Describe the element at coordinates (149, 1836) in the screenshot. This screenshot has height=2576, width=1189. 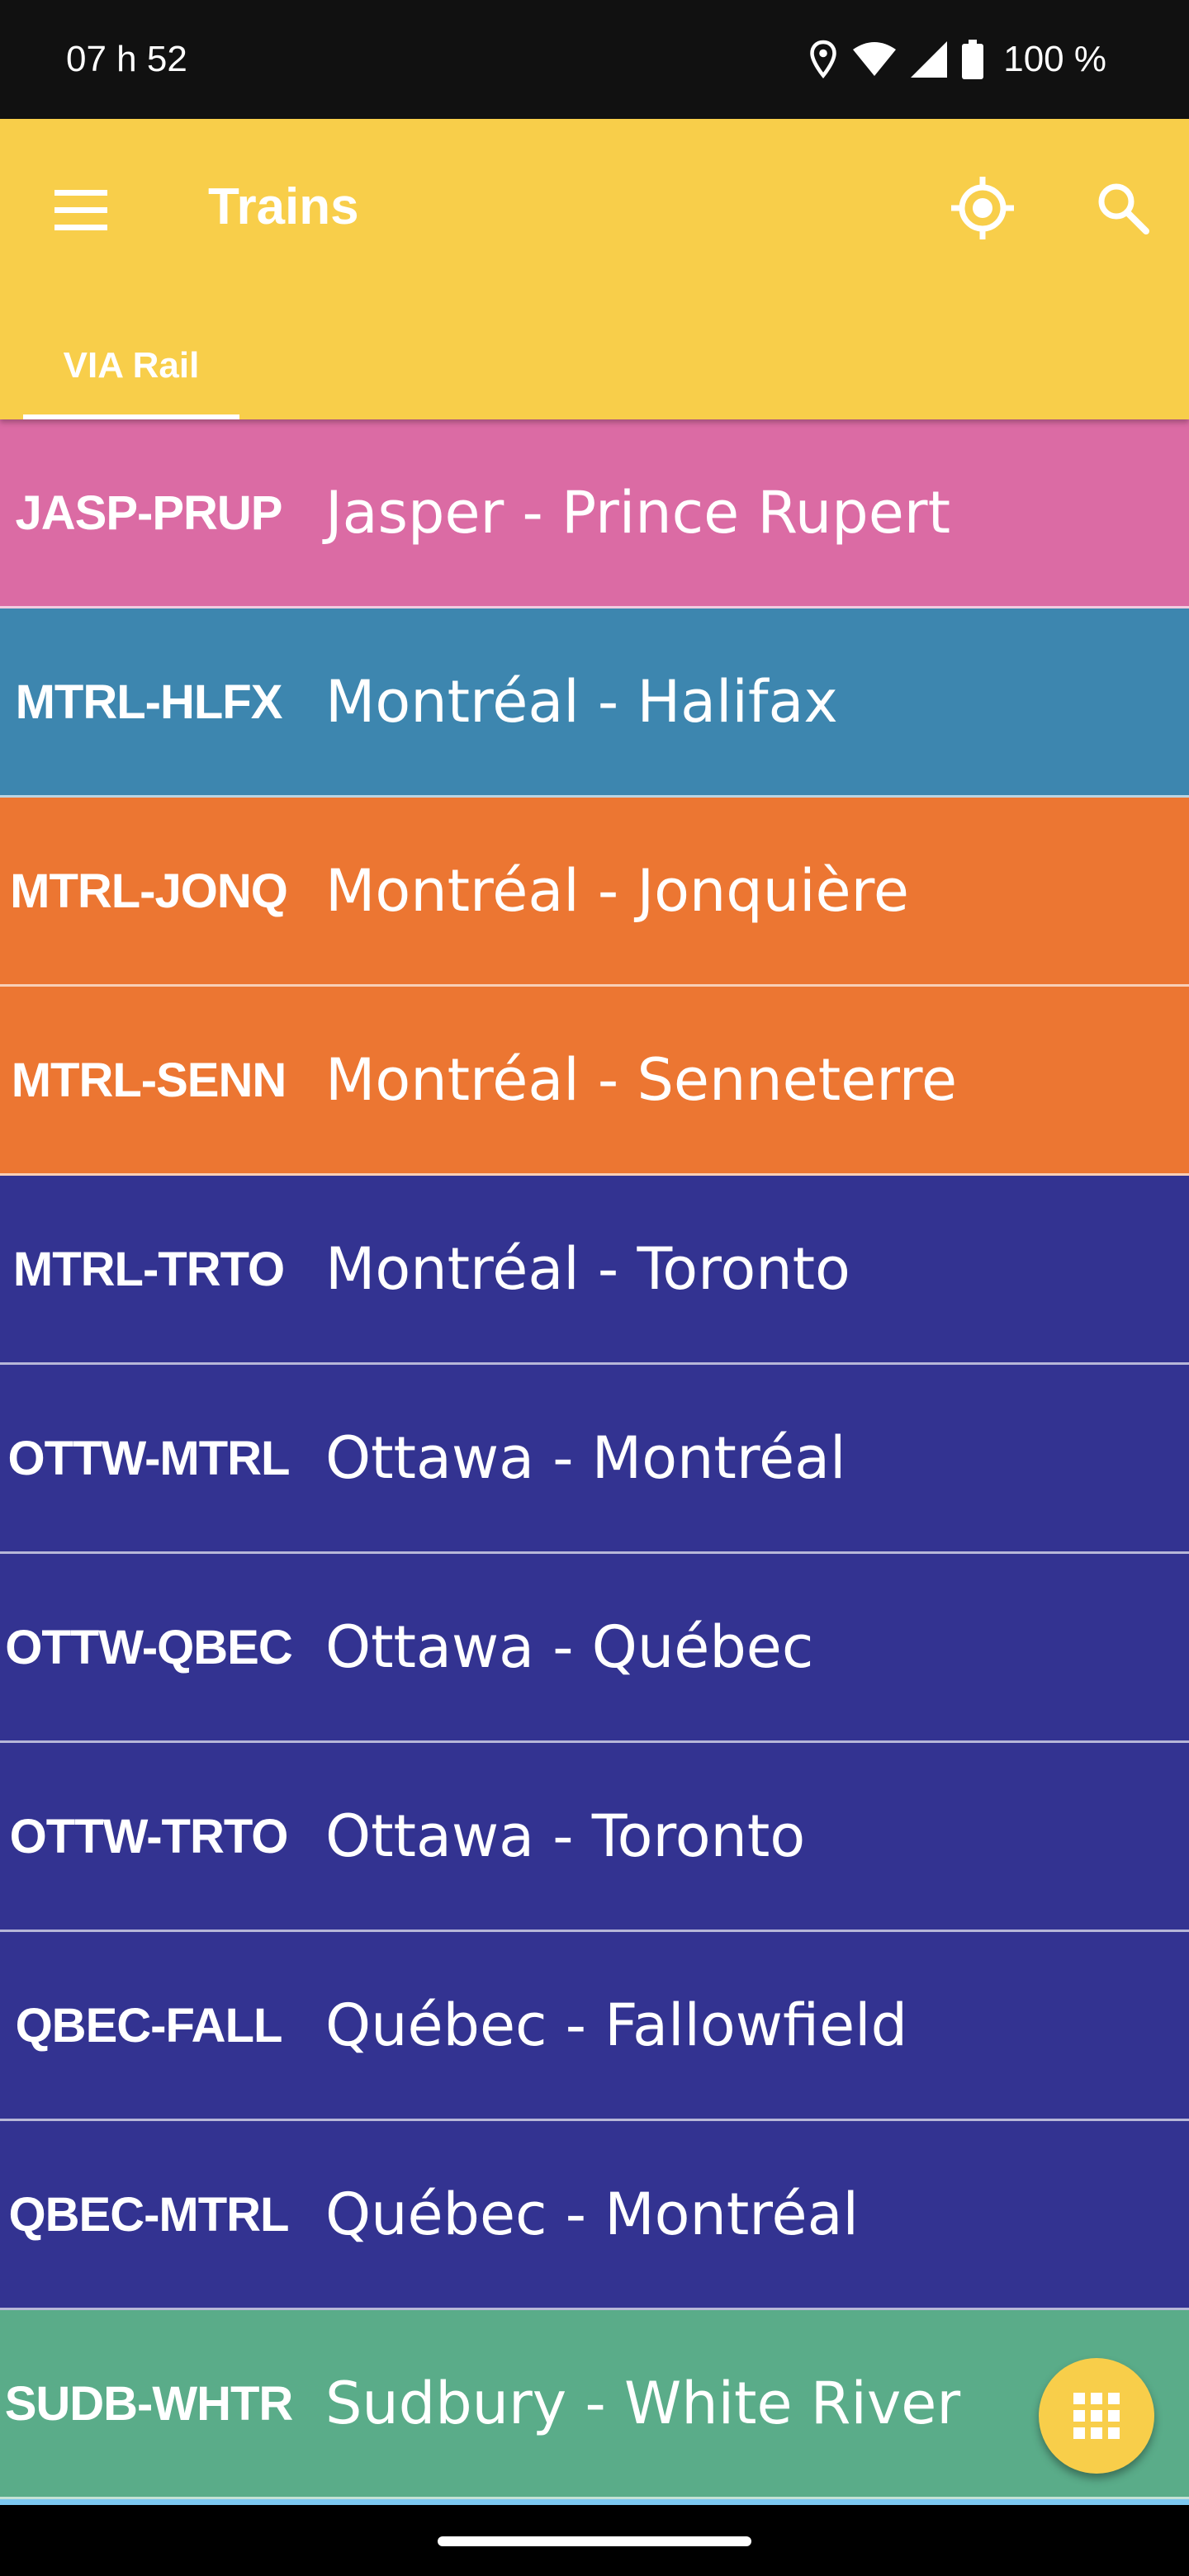
I see `route-code: OTTW-TRTO` at that location.